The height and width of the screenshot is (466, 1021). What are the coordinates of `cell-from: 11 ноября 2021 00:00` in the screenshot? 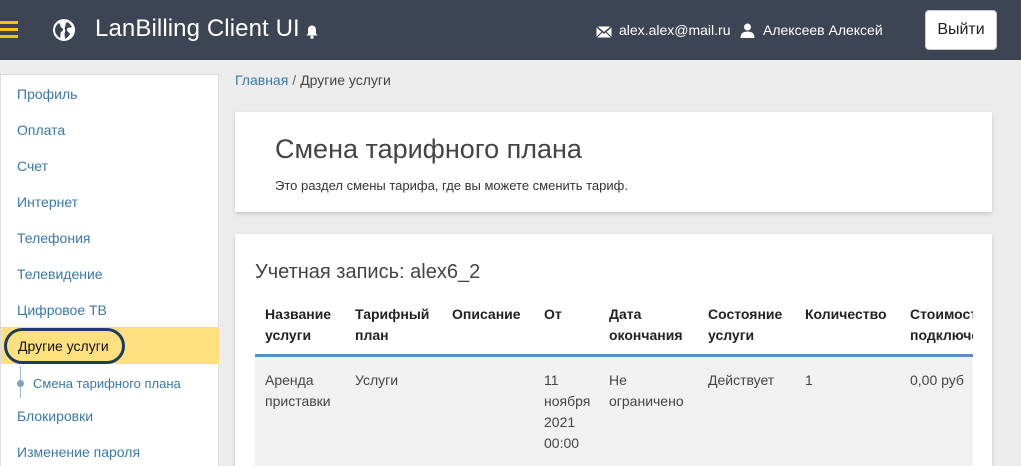 It's located at (567, 411).